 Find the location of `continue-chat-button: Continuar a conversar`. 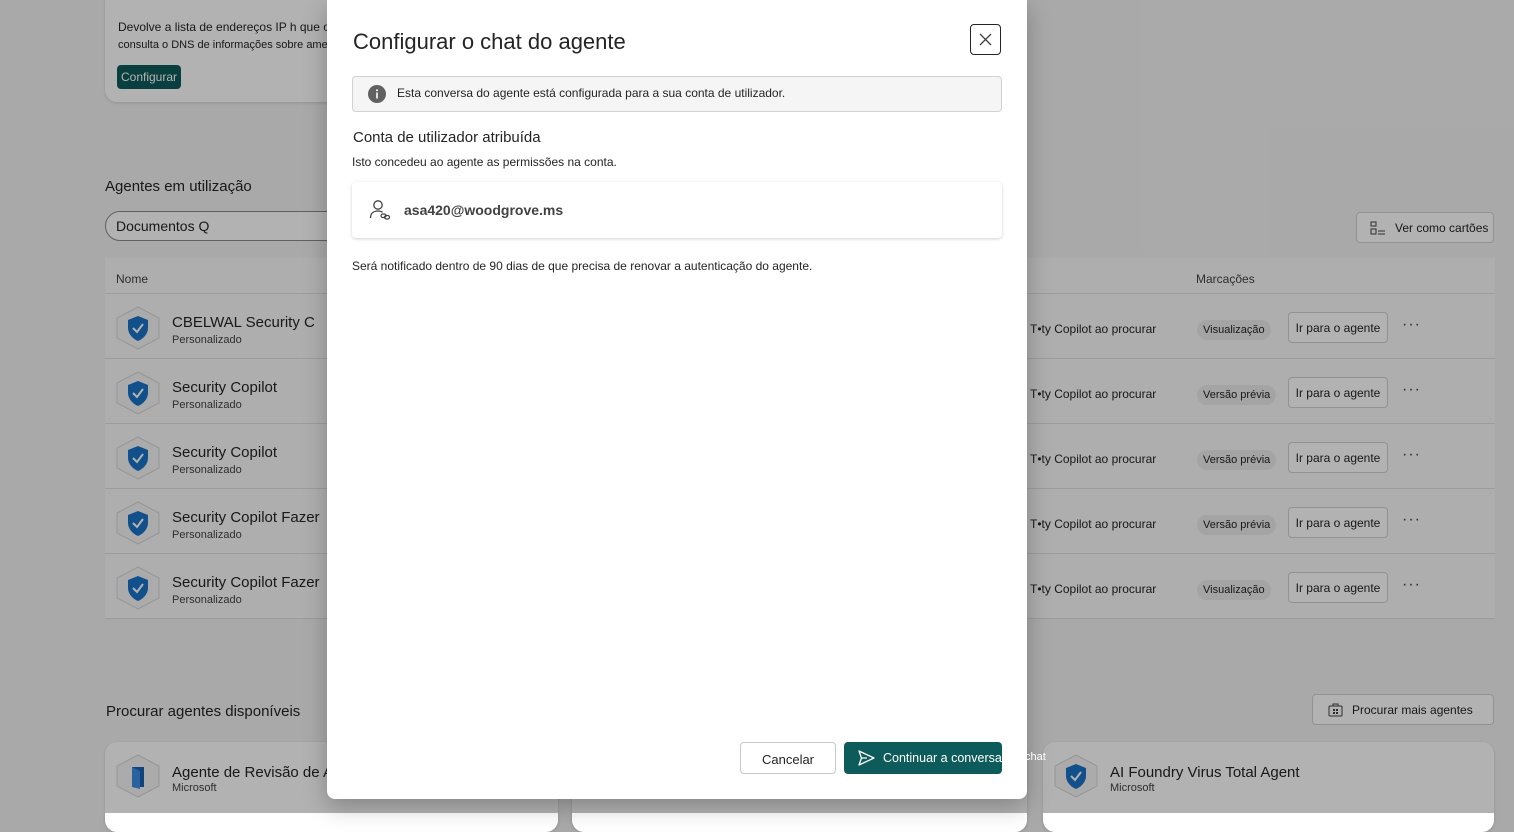

continue-chat-button: Continuar a conversar is located at coordinates (923, 758).